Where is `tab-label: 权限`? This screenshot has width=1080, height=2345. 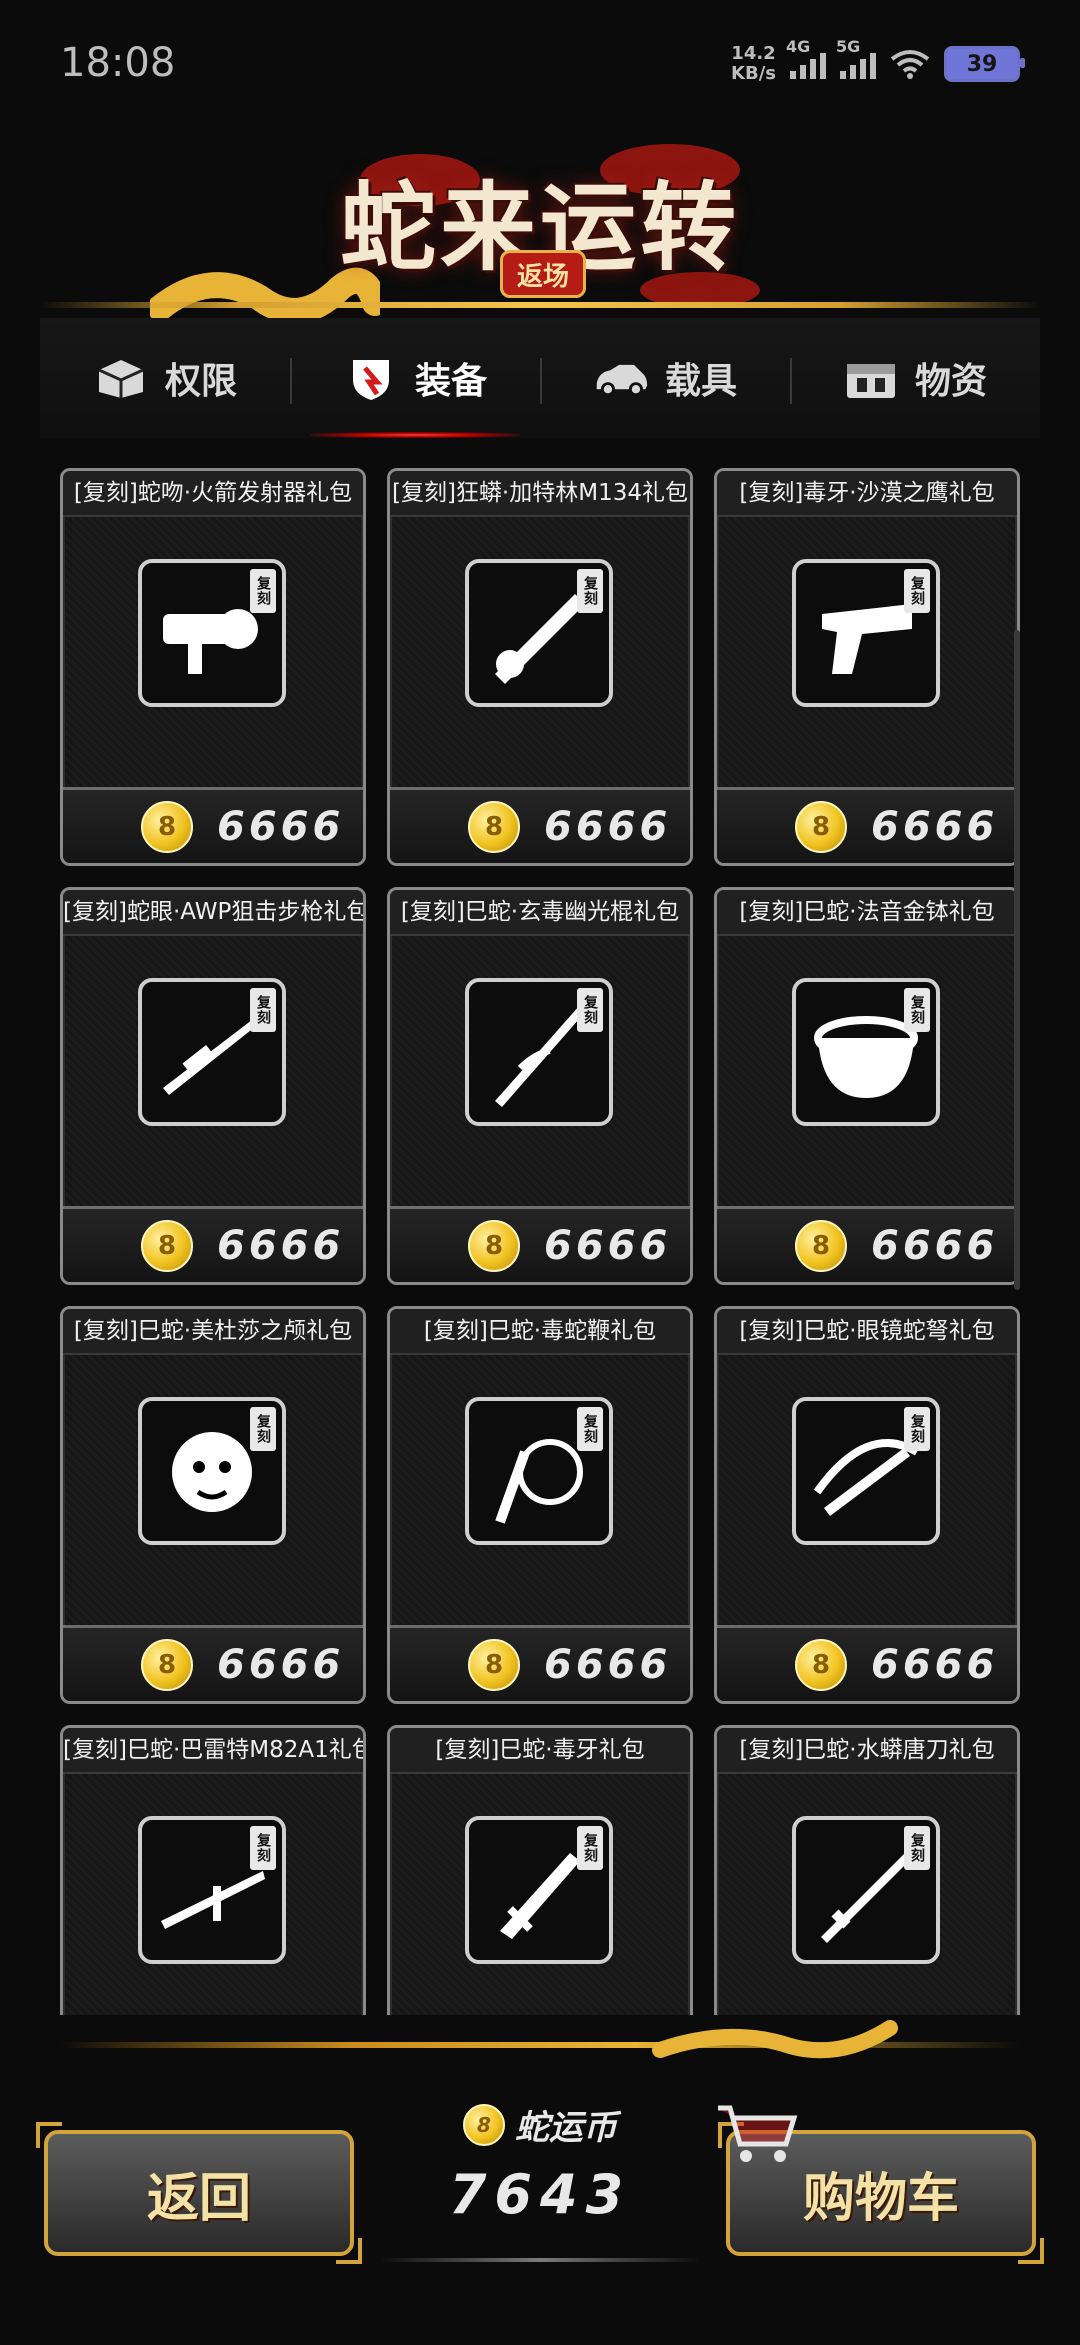 tab-label: 权限 is located at coordinates (200, 381).